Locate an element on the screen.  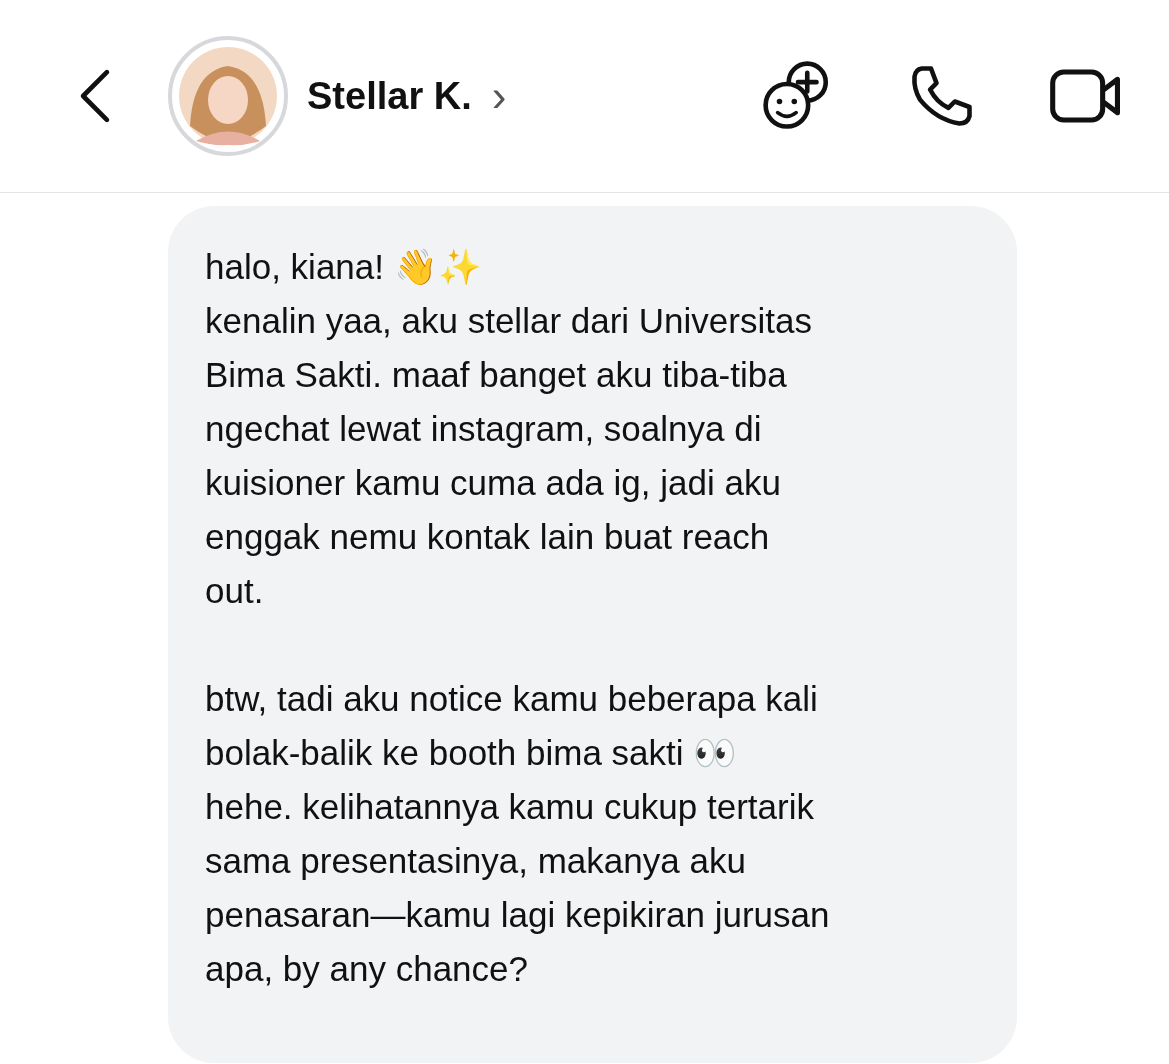
message-text: apa, by any chance? is located at coordinates (366, 969).